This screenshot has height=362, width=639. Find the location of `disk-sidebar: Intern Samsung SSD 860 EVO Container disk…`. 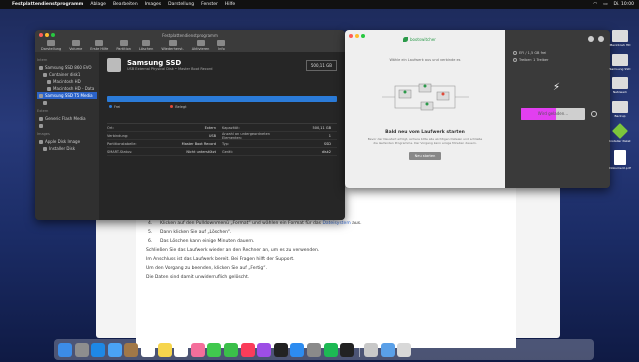

disk-sidebar: Intern Samsung SSD 860 EVO Container disk… is located at coordinates (67, 136).